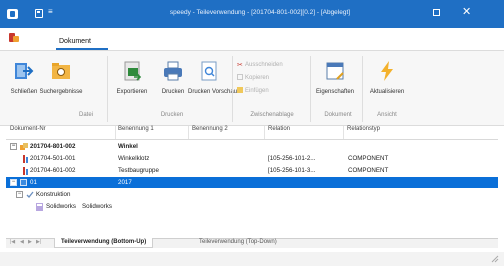  I want to click on cell-benennung-1: 2017, so click(125, 182).